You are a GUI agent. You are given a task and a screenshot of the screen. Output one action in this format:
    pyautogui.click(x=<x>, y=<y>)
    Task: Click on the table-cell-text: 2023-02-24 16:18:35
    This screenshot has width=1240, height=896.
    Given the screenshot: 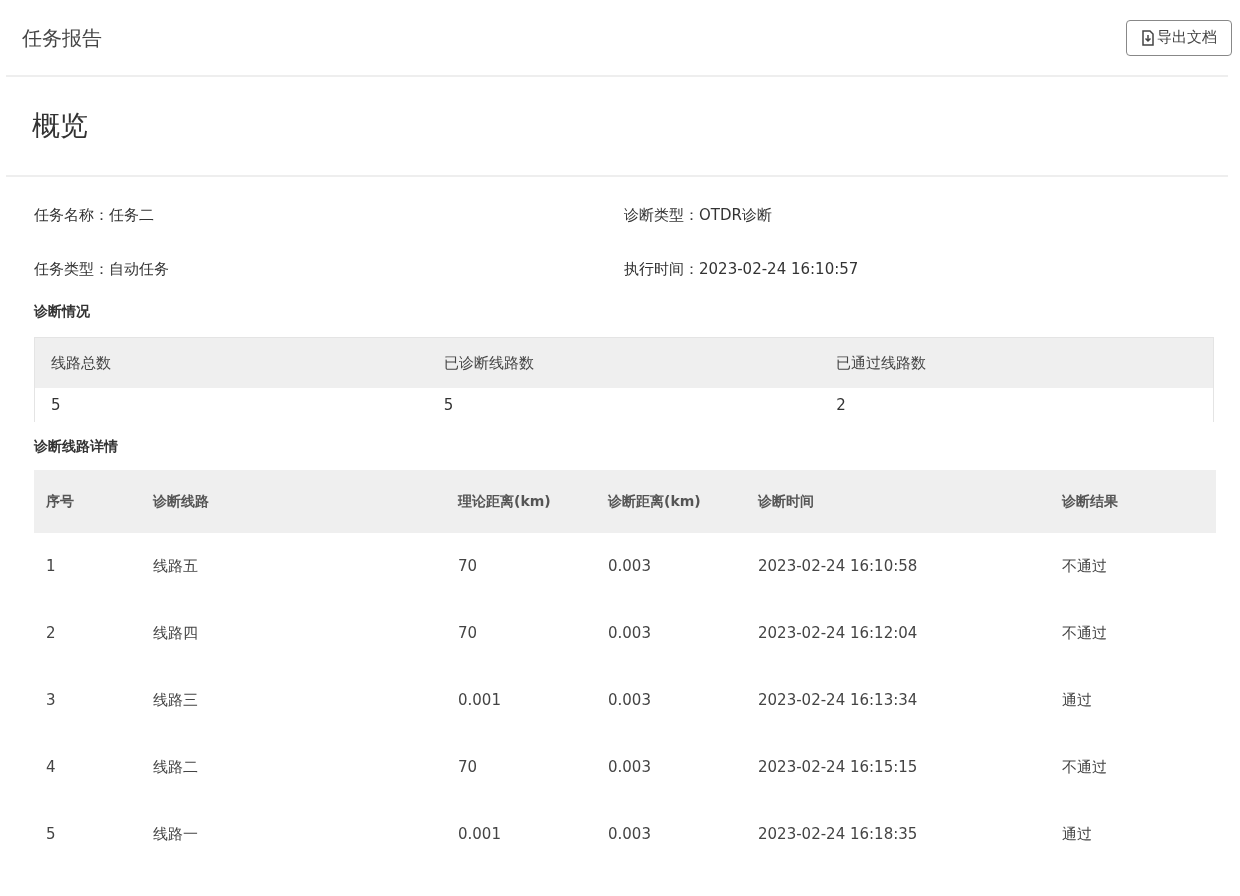 What is the action you would take?
    pyautogui.click(x=838, y=835)
    